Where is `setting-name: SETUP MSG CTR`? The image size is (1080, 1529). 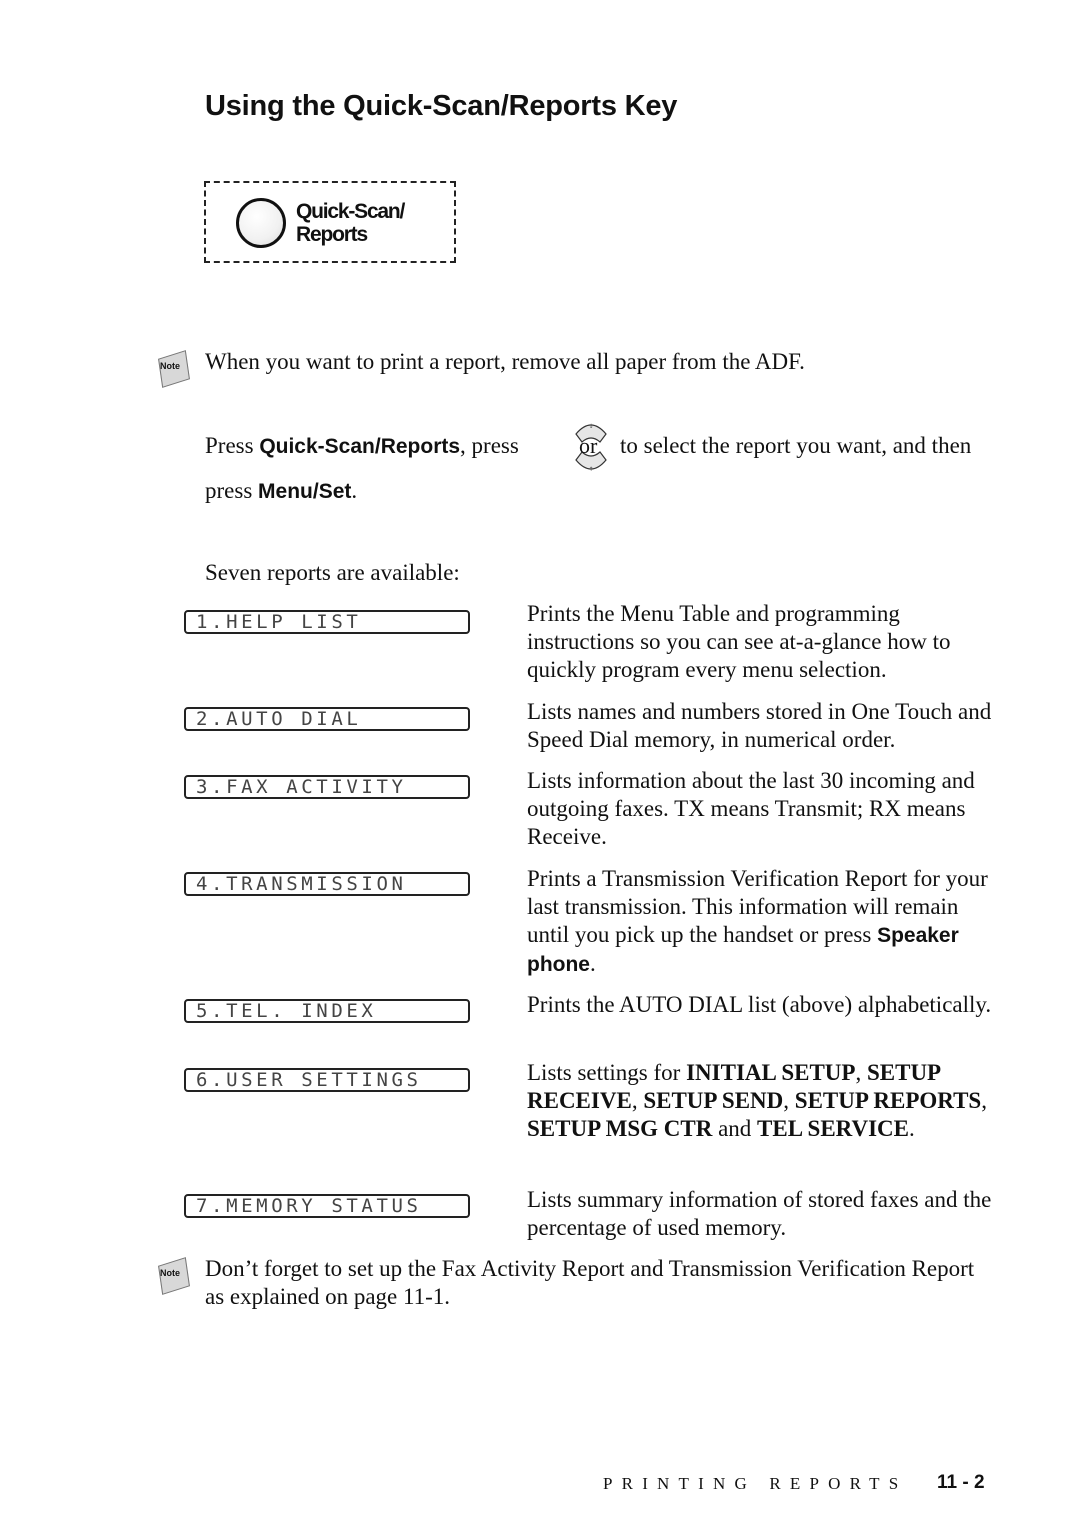
setting-name: SETUP MSG CTR is located at coordinates (620, 1128).